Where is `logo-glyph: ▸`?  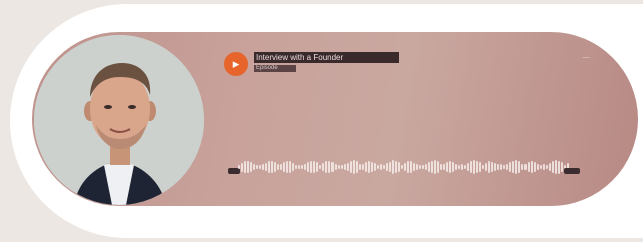
logo-glyph: ▸ is located at coordinates (236, 64).